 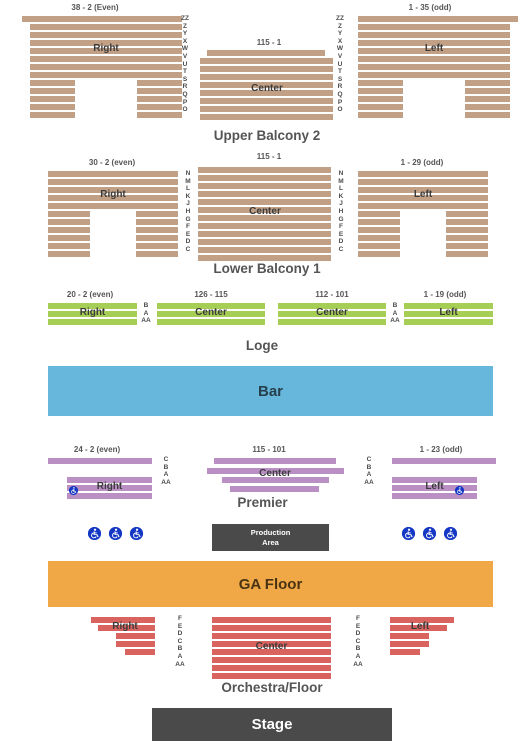 What do you see at coordinates (270, 391) in the screenshot?
I see `section-block-bar: Bar` at bounding box center [270, 391].